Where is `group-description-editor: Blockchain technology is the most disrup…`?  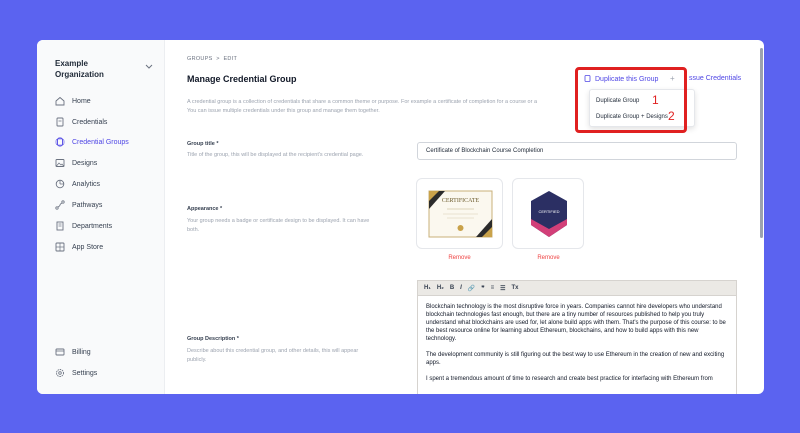 group-description-editor: Blockchain technology is the most disrup… is located at coordinates (577, 345).